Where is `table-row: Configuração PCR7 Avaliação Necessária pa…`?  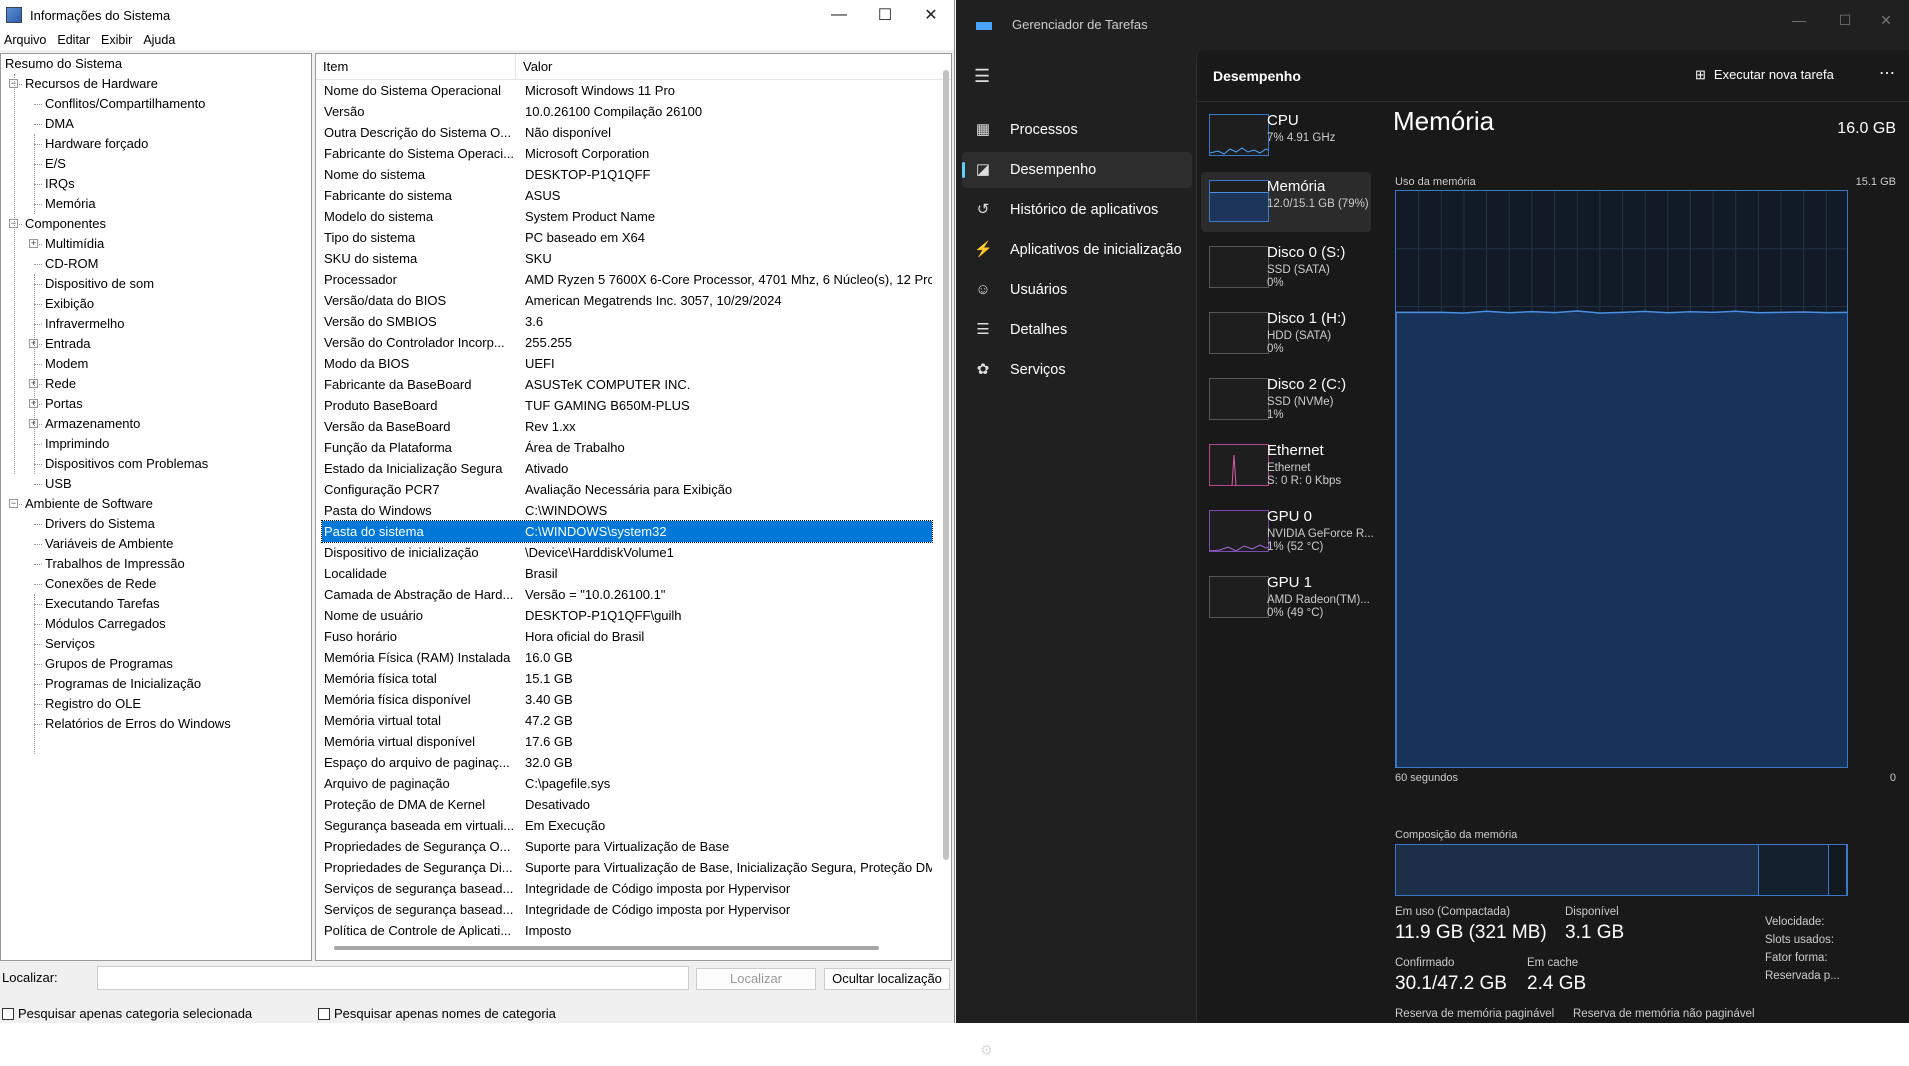 table-row: Configuração PCR7 Avaliação Necessária pa… is located at coordinates (627, 489).